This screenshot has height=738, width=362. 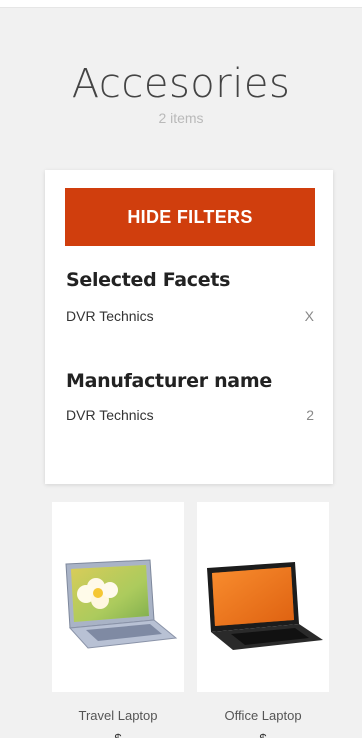 I want to click on product-card: Travel Laptop $, so click(x=118, y=620).